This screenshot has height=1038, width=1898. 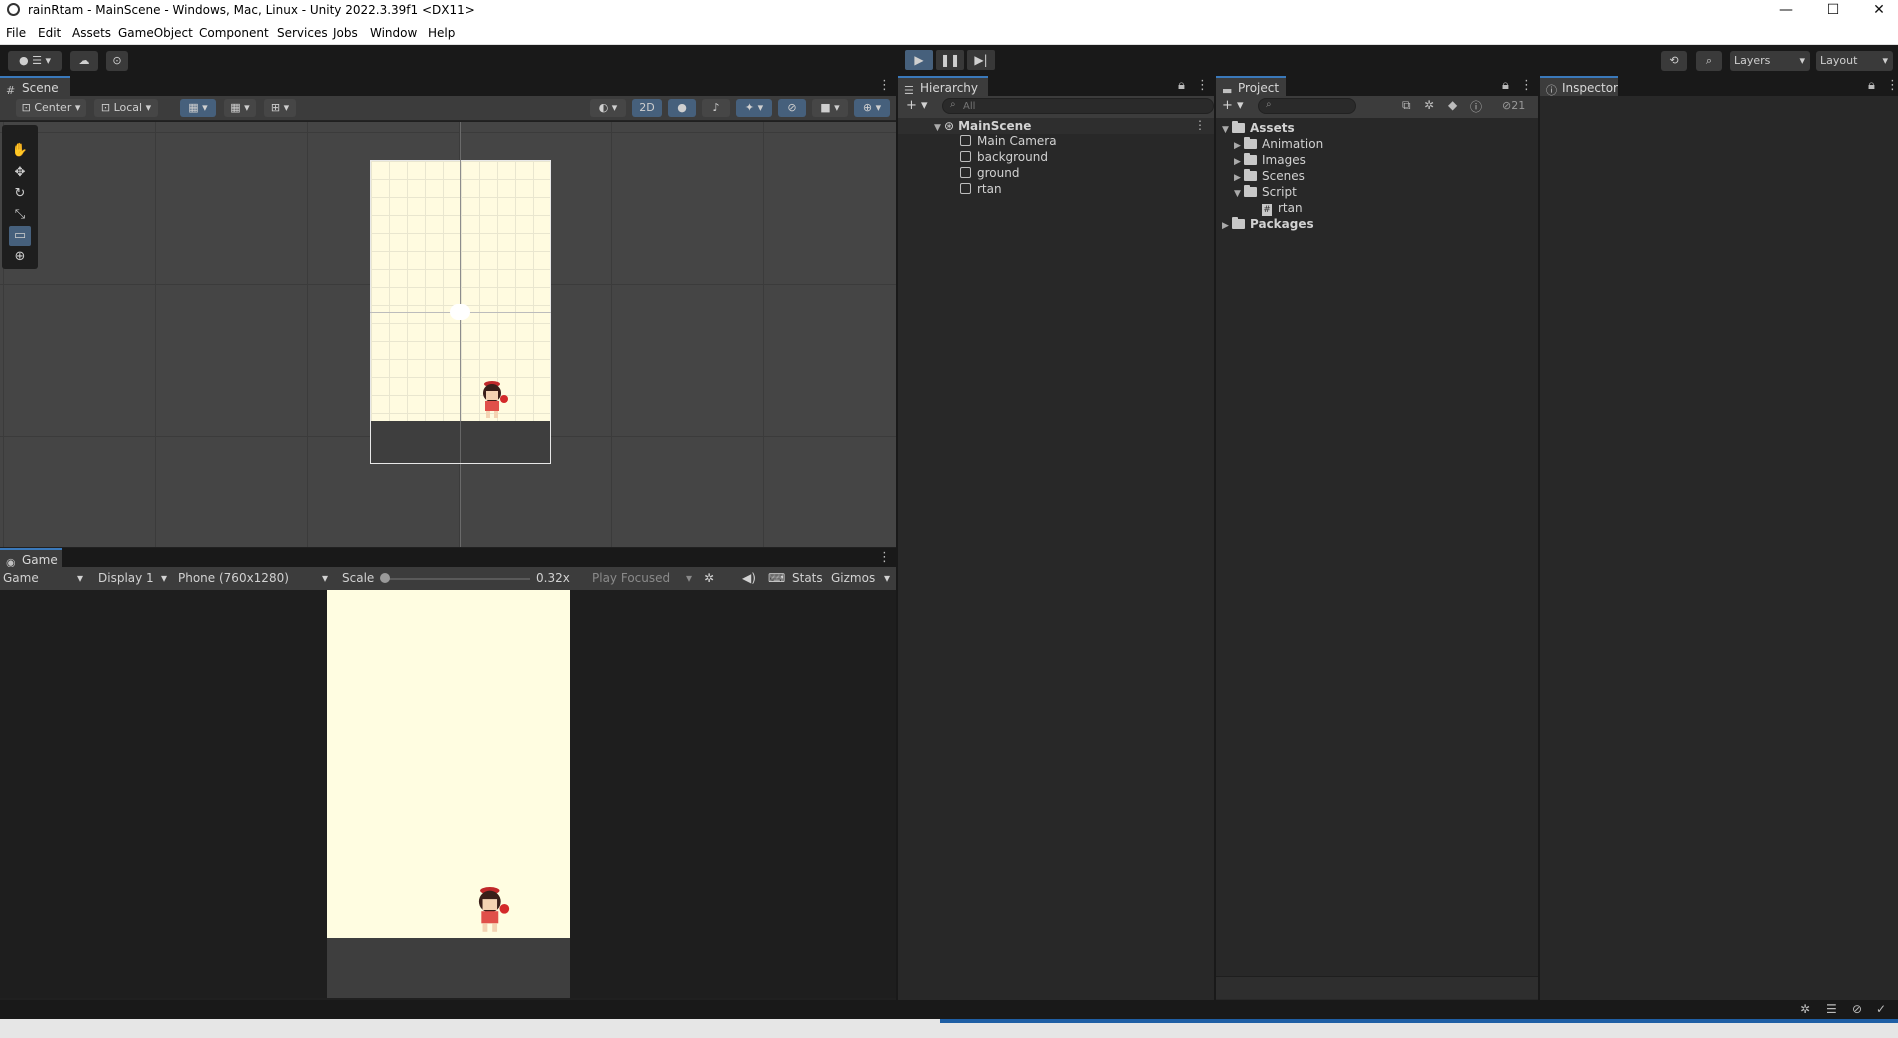 What do you see at coordinates (919, 60) in the screenshot?
I see `play-button: ▶` at bounding box center [919, 60].